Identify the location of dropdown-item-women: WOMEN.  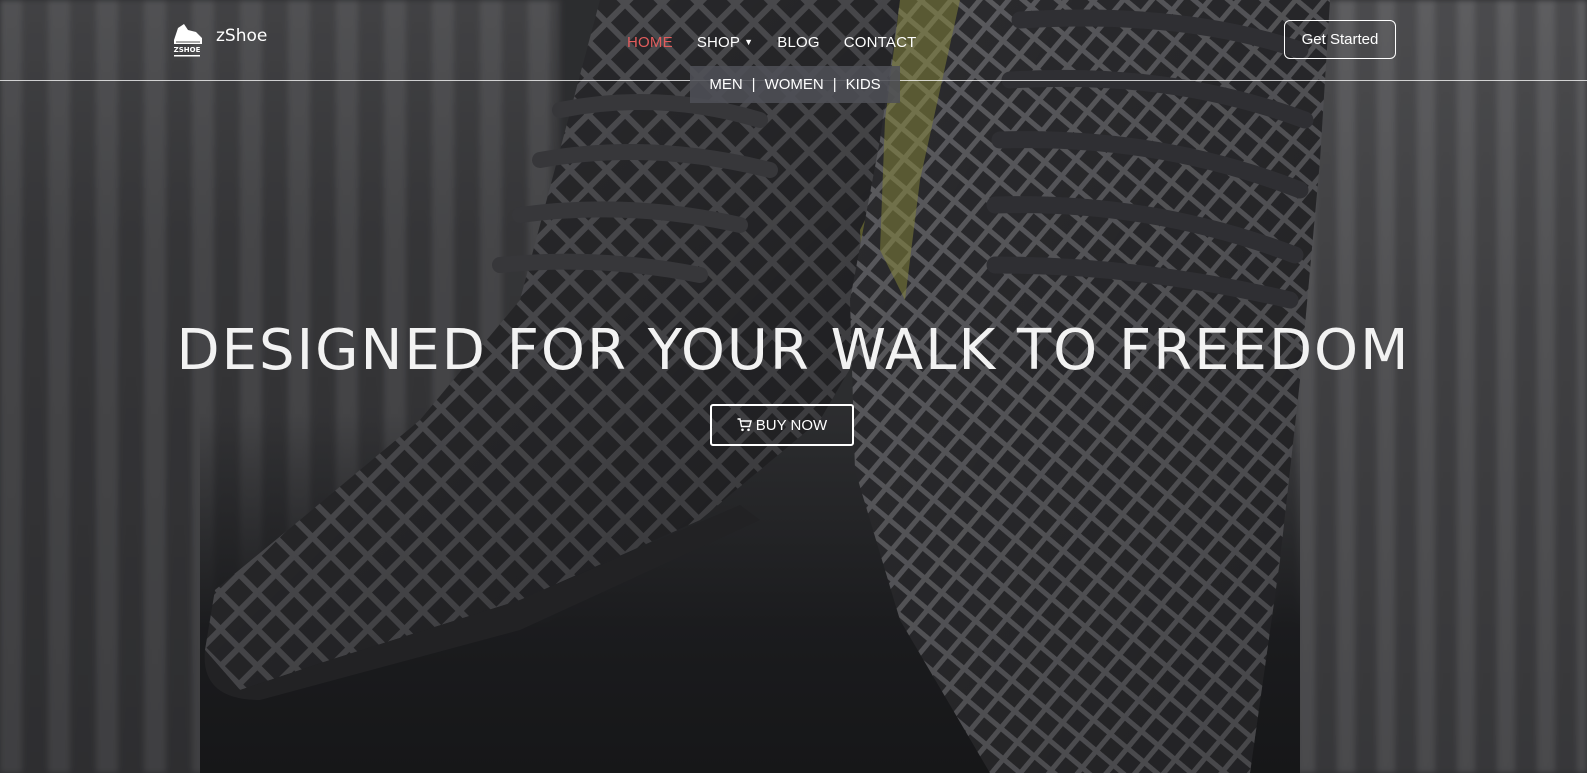
(794, 84).